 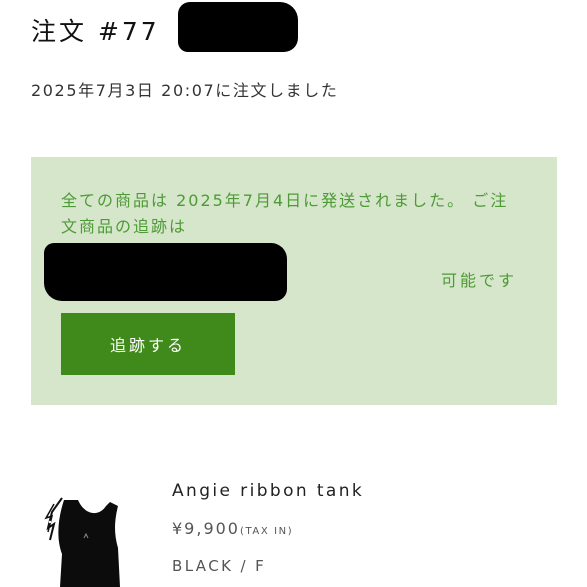 I want to click on price-amount: ¥9,900, so click(x=206, y=528).